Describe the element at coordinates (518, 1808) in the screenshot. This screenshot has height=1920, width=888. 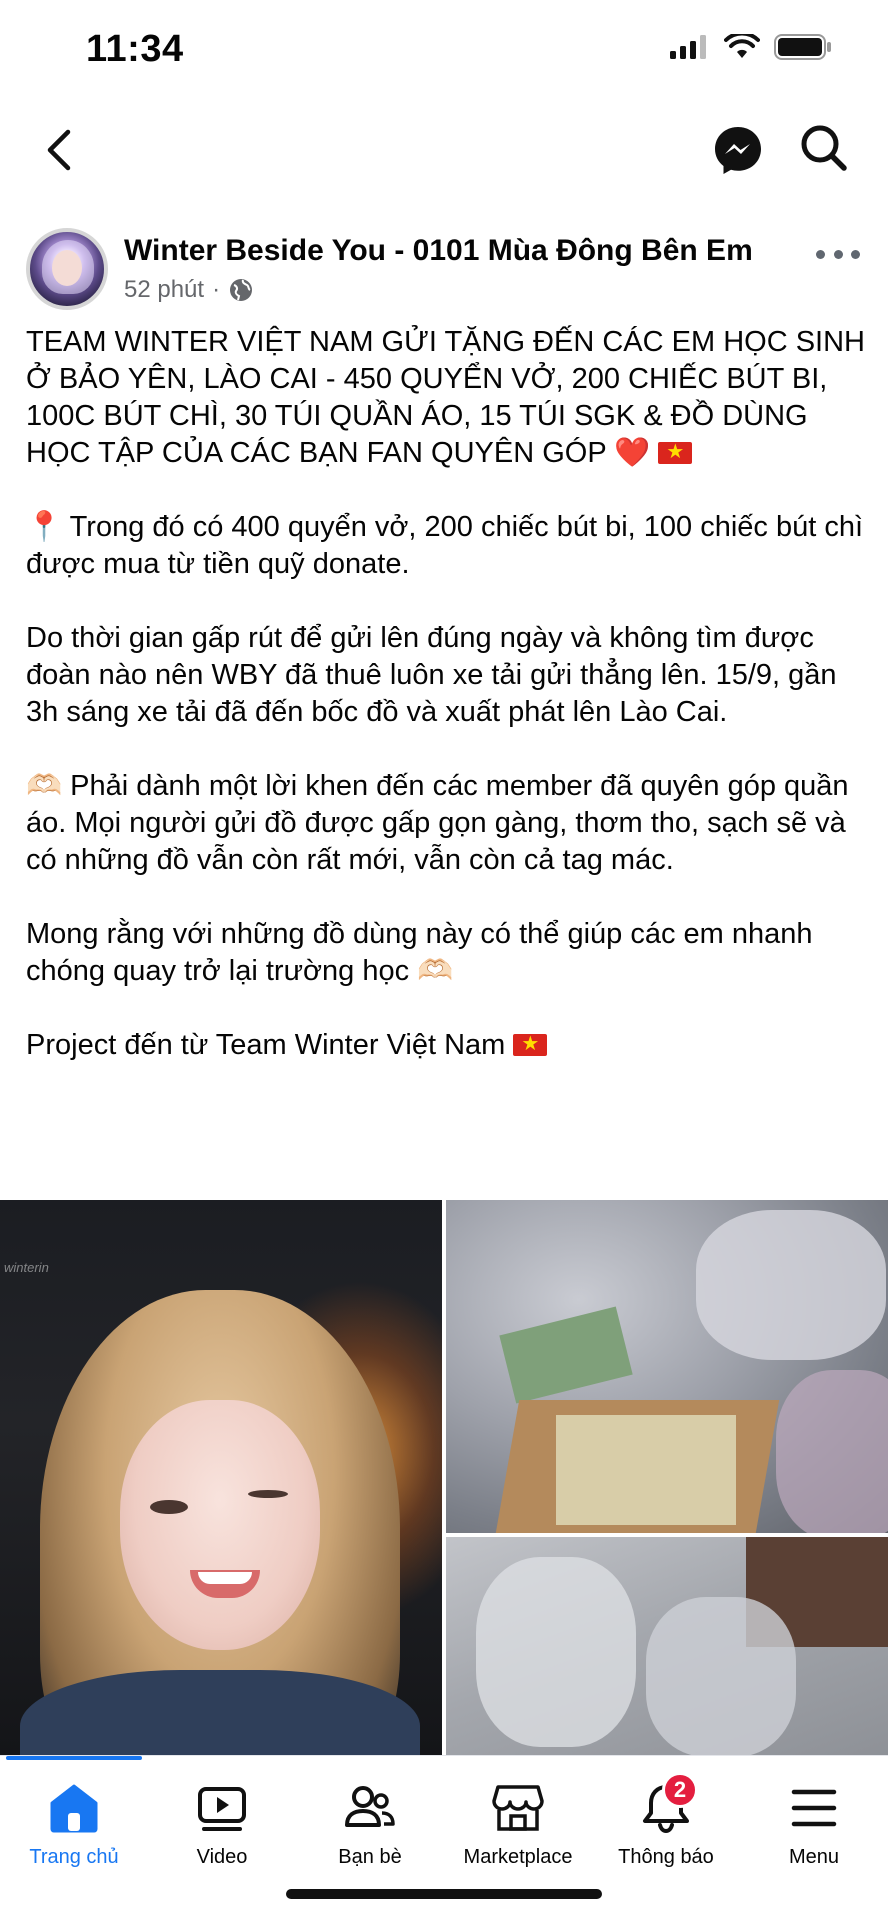
I see `marketplace-icon` at that location.